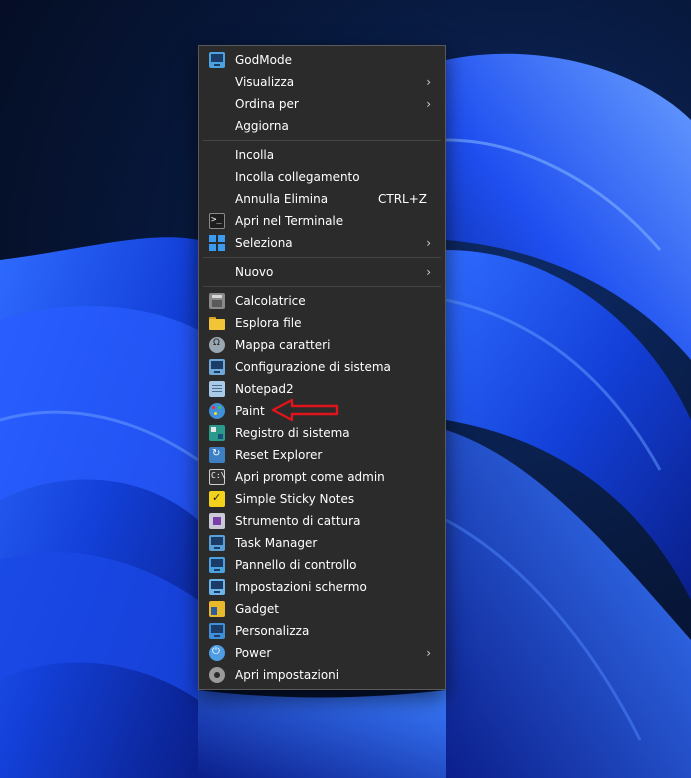 Image resolution: width=691 pixels, height=778 pixels. What do you see at coordinates (313, 367) in the screenshot?
I see `menu-item-label: Configurazione di sistema` at bounding box center [313, 367].